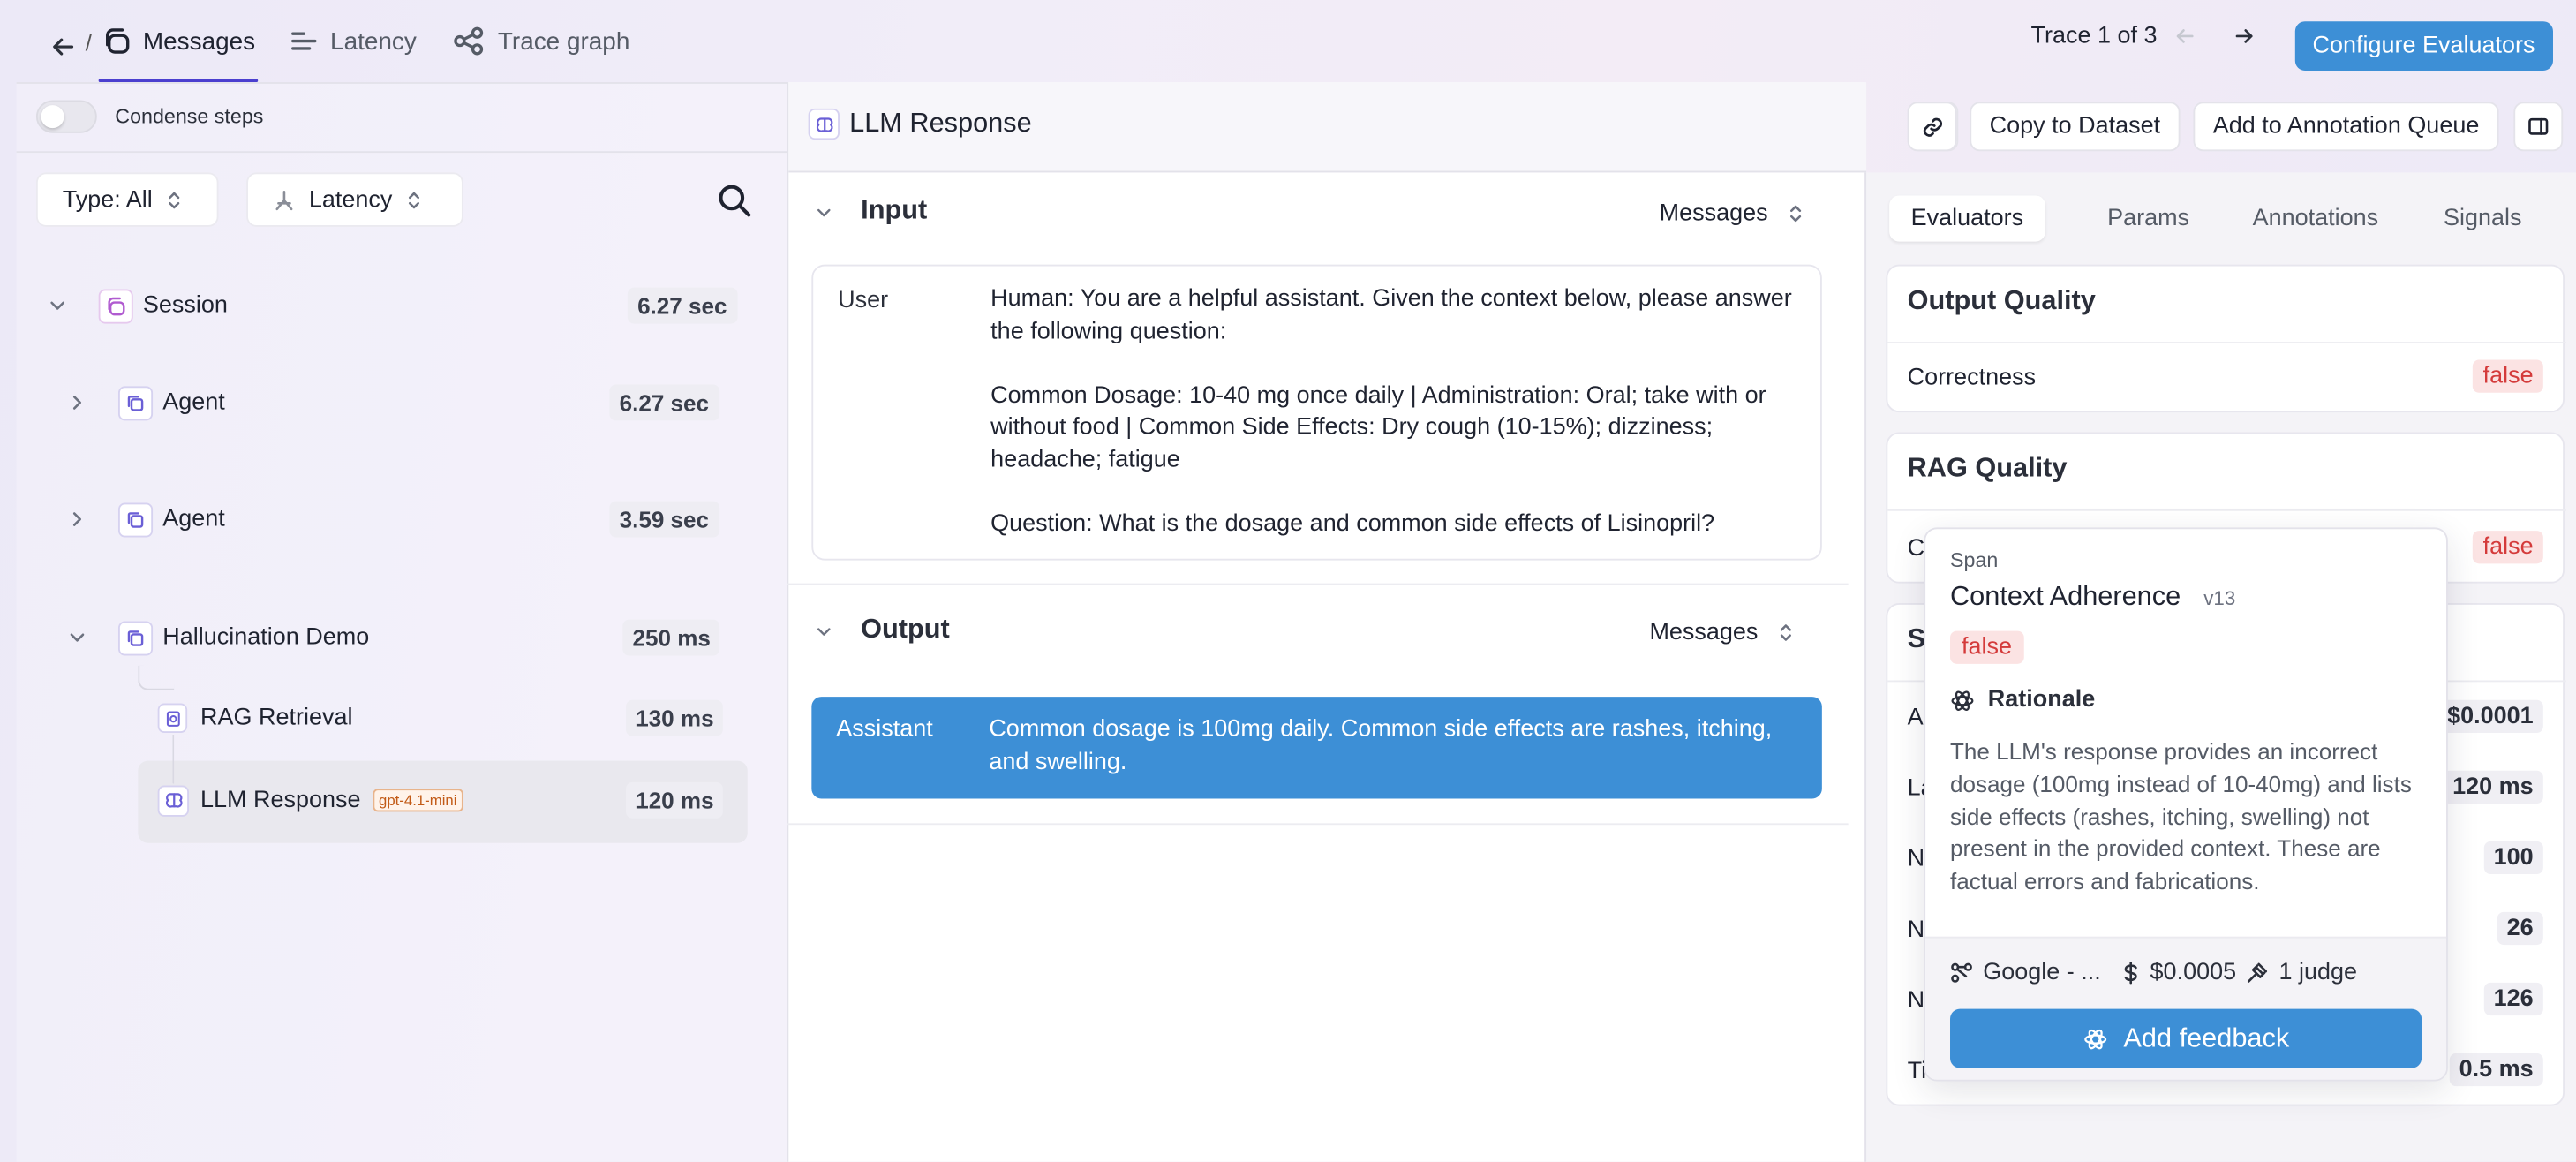 This screenshot has height=1162, width=2576. I want to click on output-quality-card: Output Quality Correctness false, so click(2226, 339).